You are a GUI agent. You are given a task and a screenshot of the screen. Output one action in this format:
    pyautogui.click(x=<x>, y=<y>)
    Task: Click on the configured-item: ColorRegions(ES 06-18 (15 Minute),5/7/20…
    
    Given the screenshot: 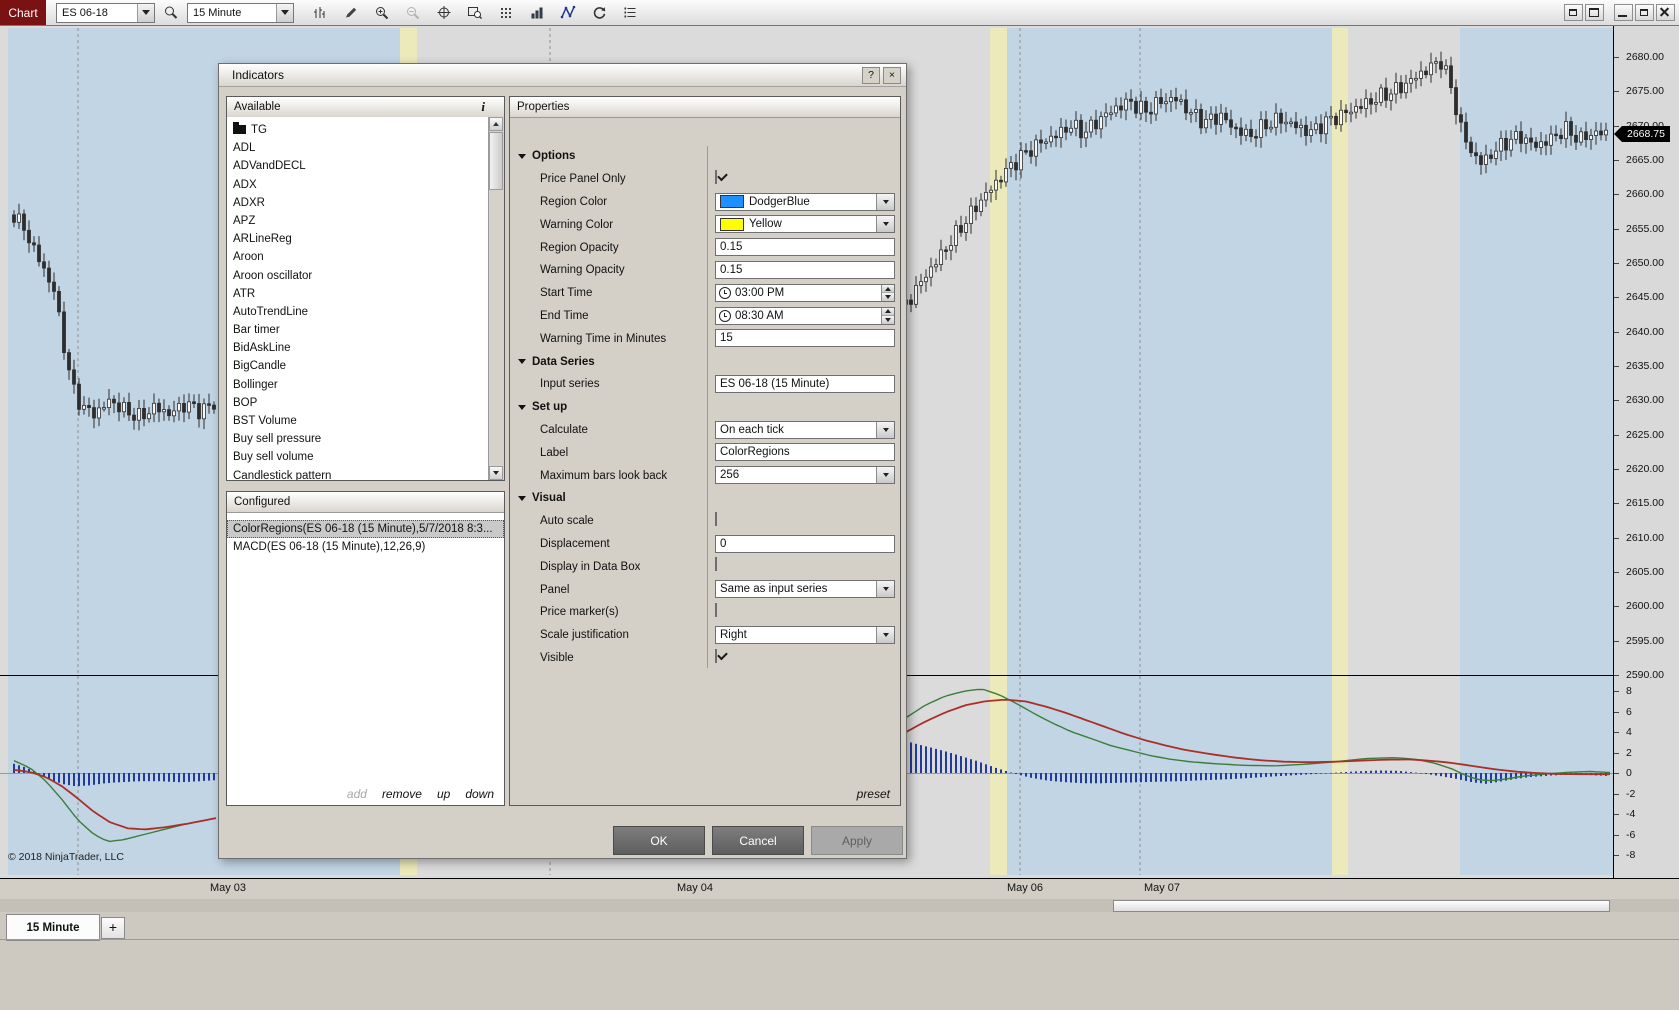 What is the action you would take?
    pyautogui.click(x=365, y=529)
    